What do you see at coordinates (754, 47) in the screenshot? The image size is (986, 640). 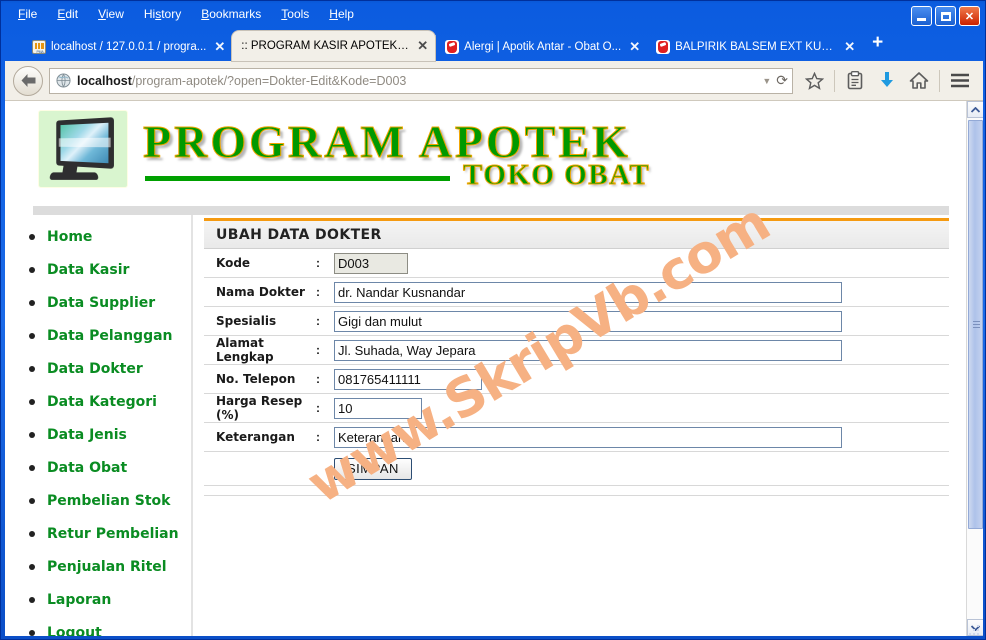 I see `browser-tab-3: BALPIRIK BALSEM EXT KUAT ... ✕` at bounding box center [754, 47].